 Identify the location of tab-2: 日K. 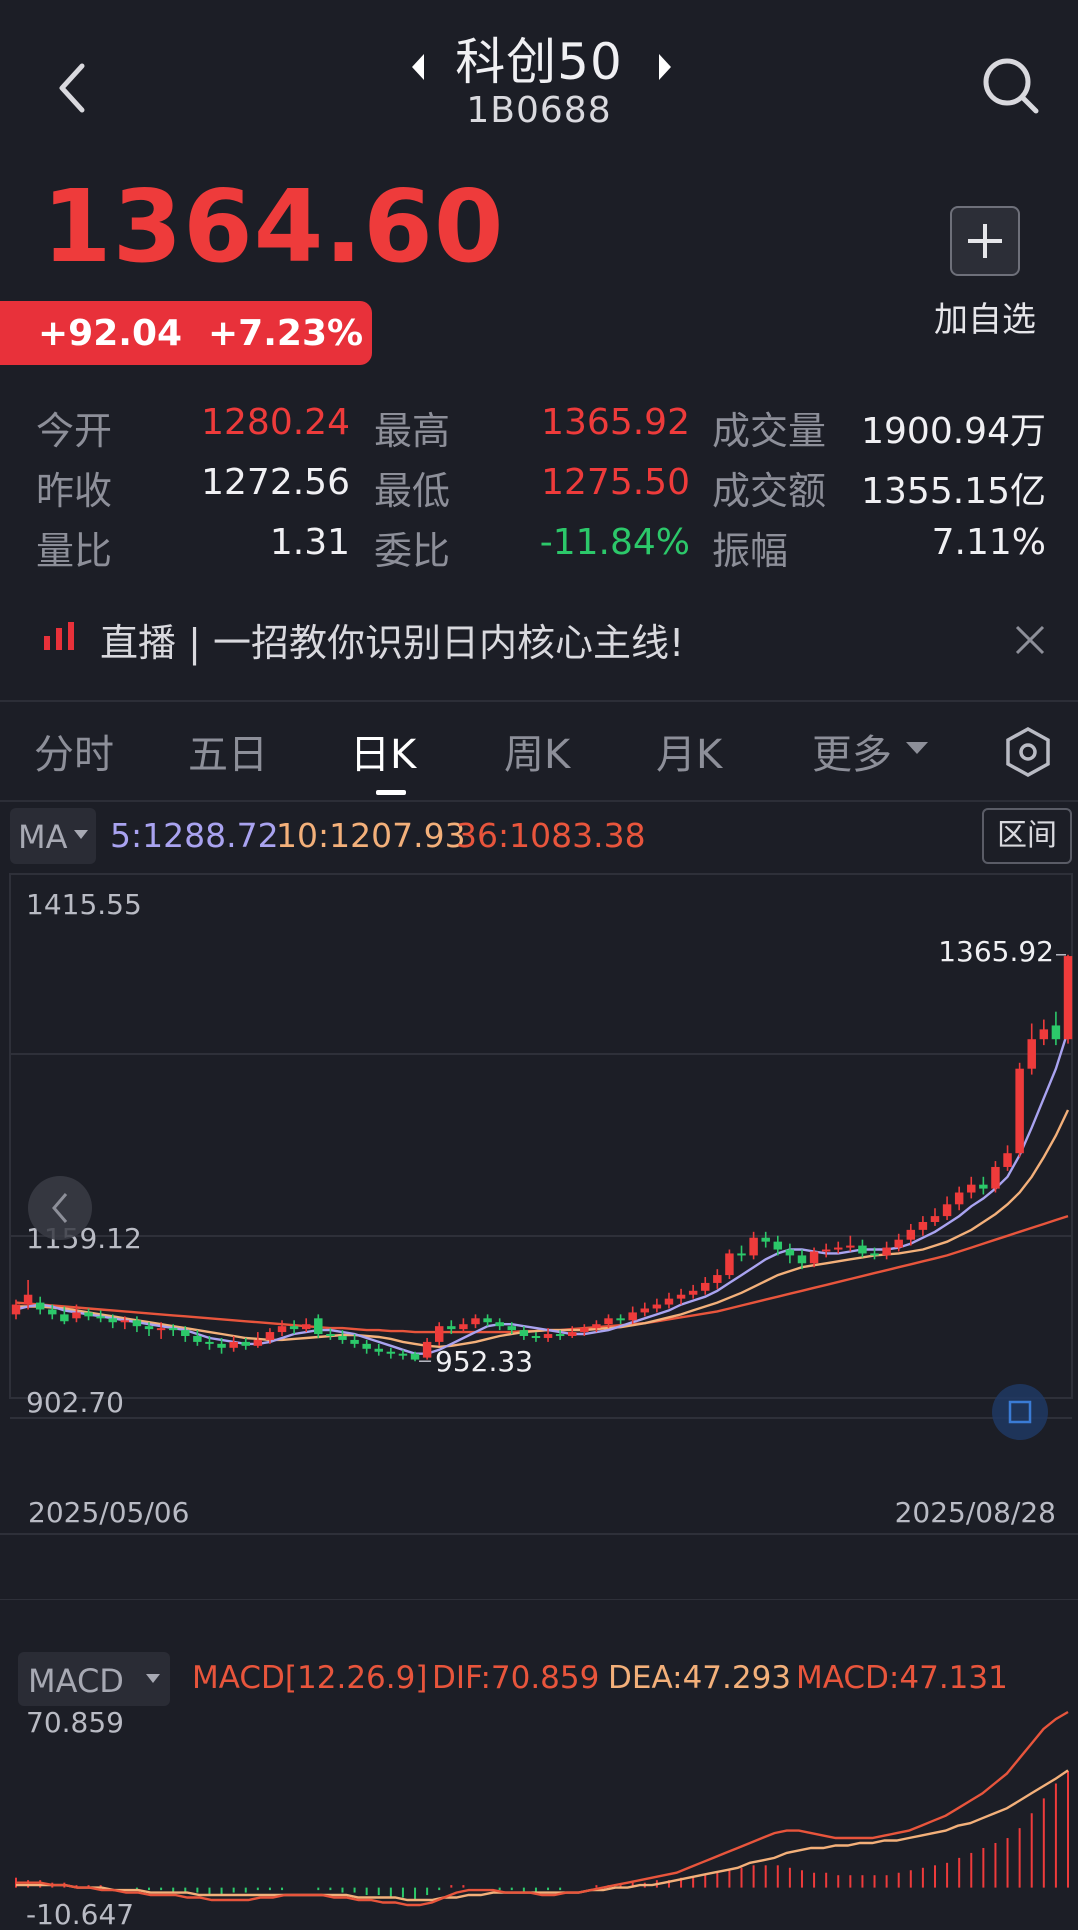
(383, 751).